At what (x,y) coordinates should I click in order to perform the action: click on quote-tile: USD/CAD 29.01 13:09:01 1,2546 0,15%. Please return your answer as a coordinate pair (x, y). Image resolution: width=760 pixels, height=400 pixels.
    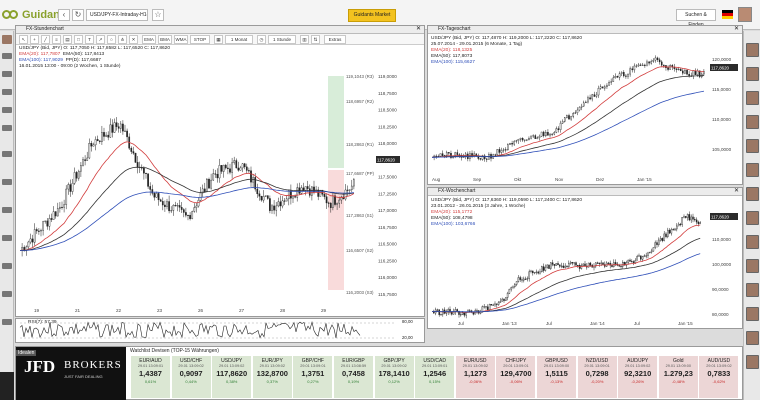
    Looking at the image, I should click on (434, 377).